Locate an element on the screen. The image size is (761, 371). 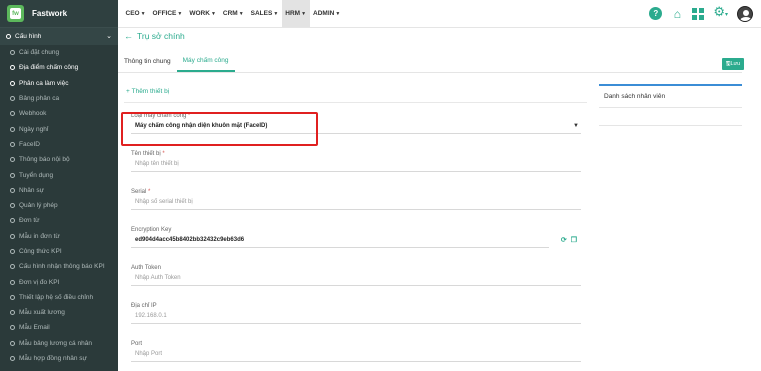
serial-input: Nhập số serial thiết bị is located at coordinates (356, 202).